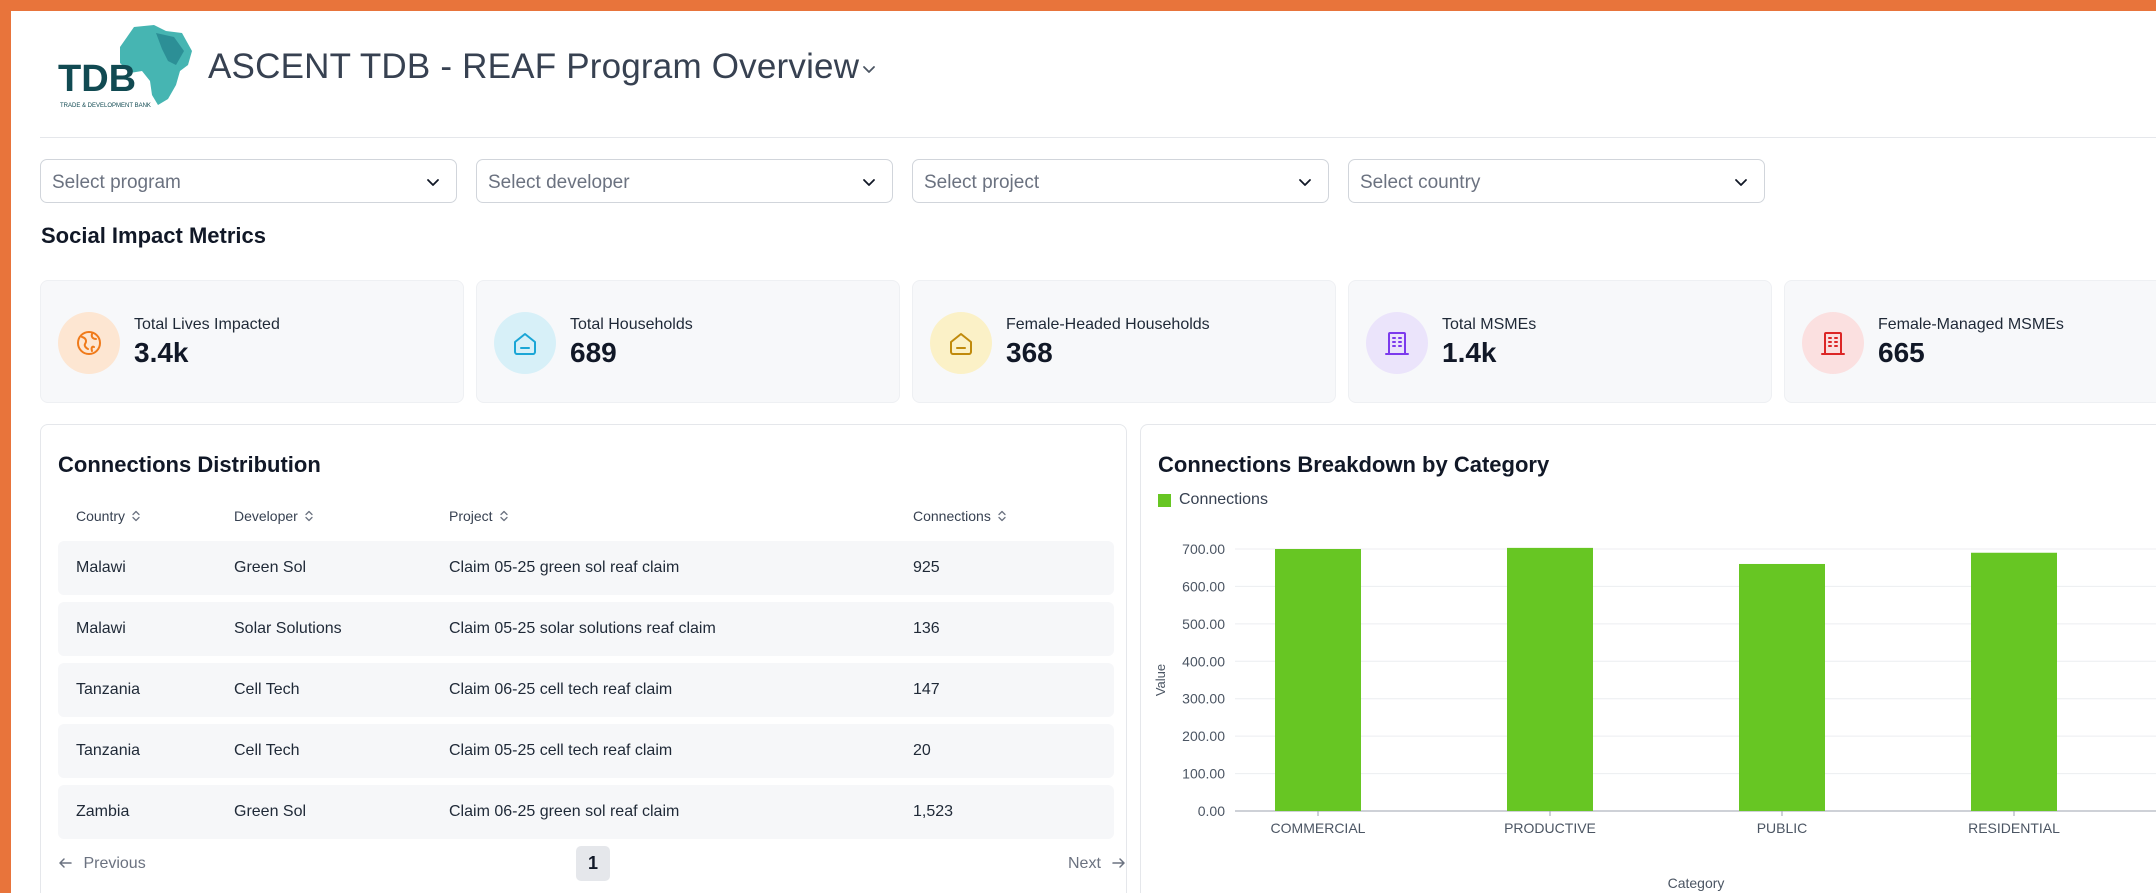  What do you see at coordinates (561, 750) in the screenshot?
I see `cell-project: Claim 05-25 cell tech reaf claim` at bounding box center [561, 750].